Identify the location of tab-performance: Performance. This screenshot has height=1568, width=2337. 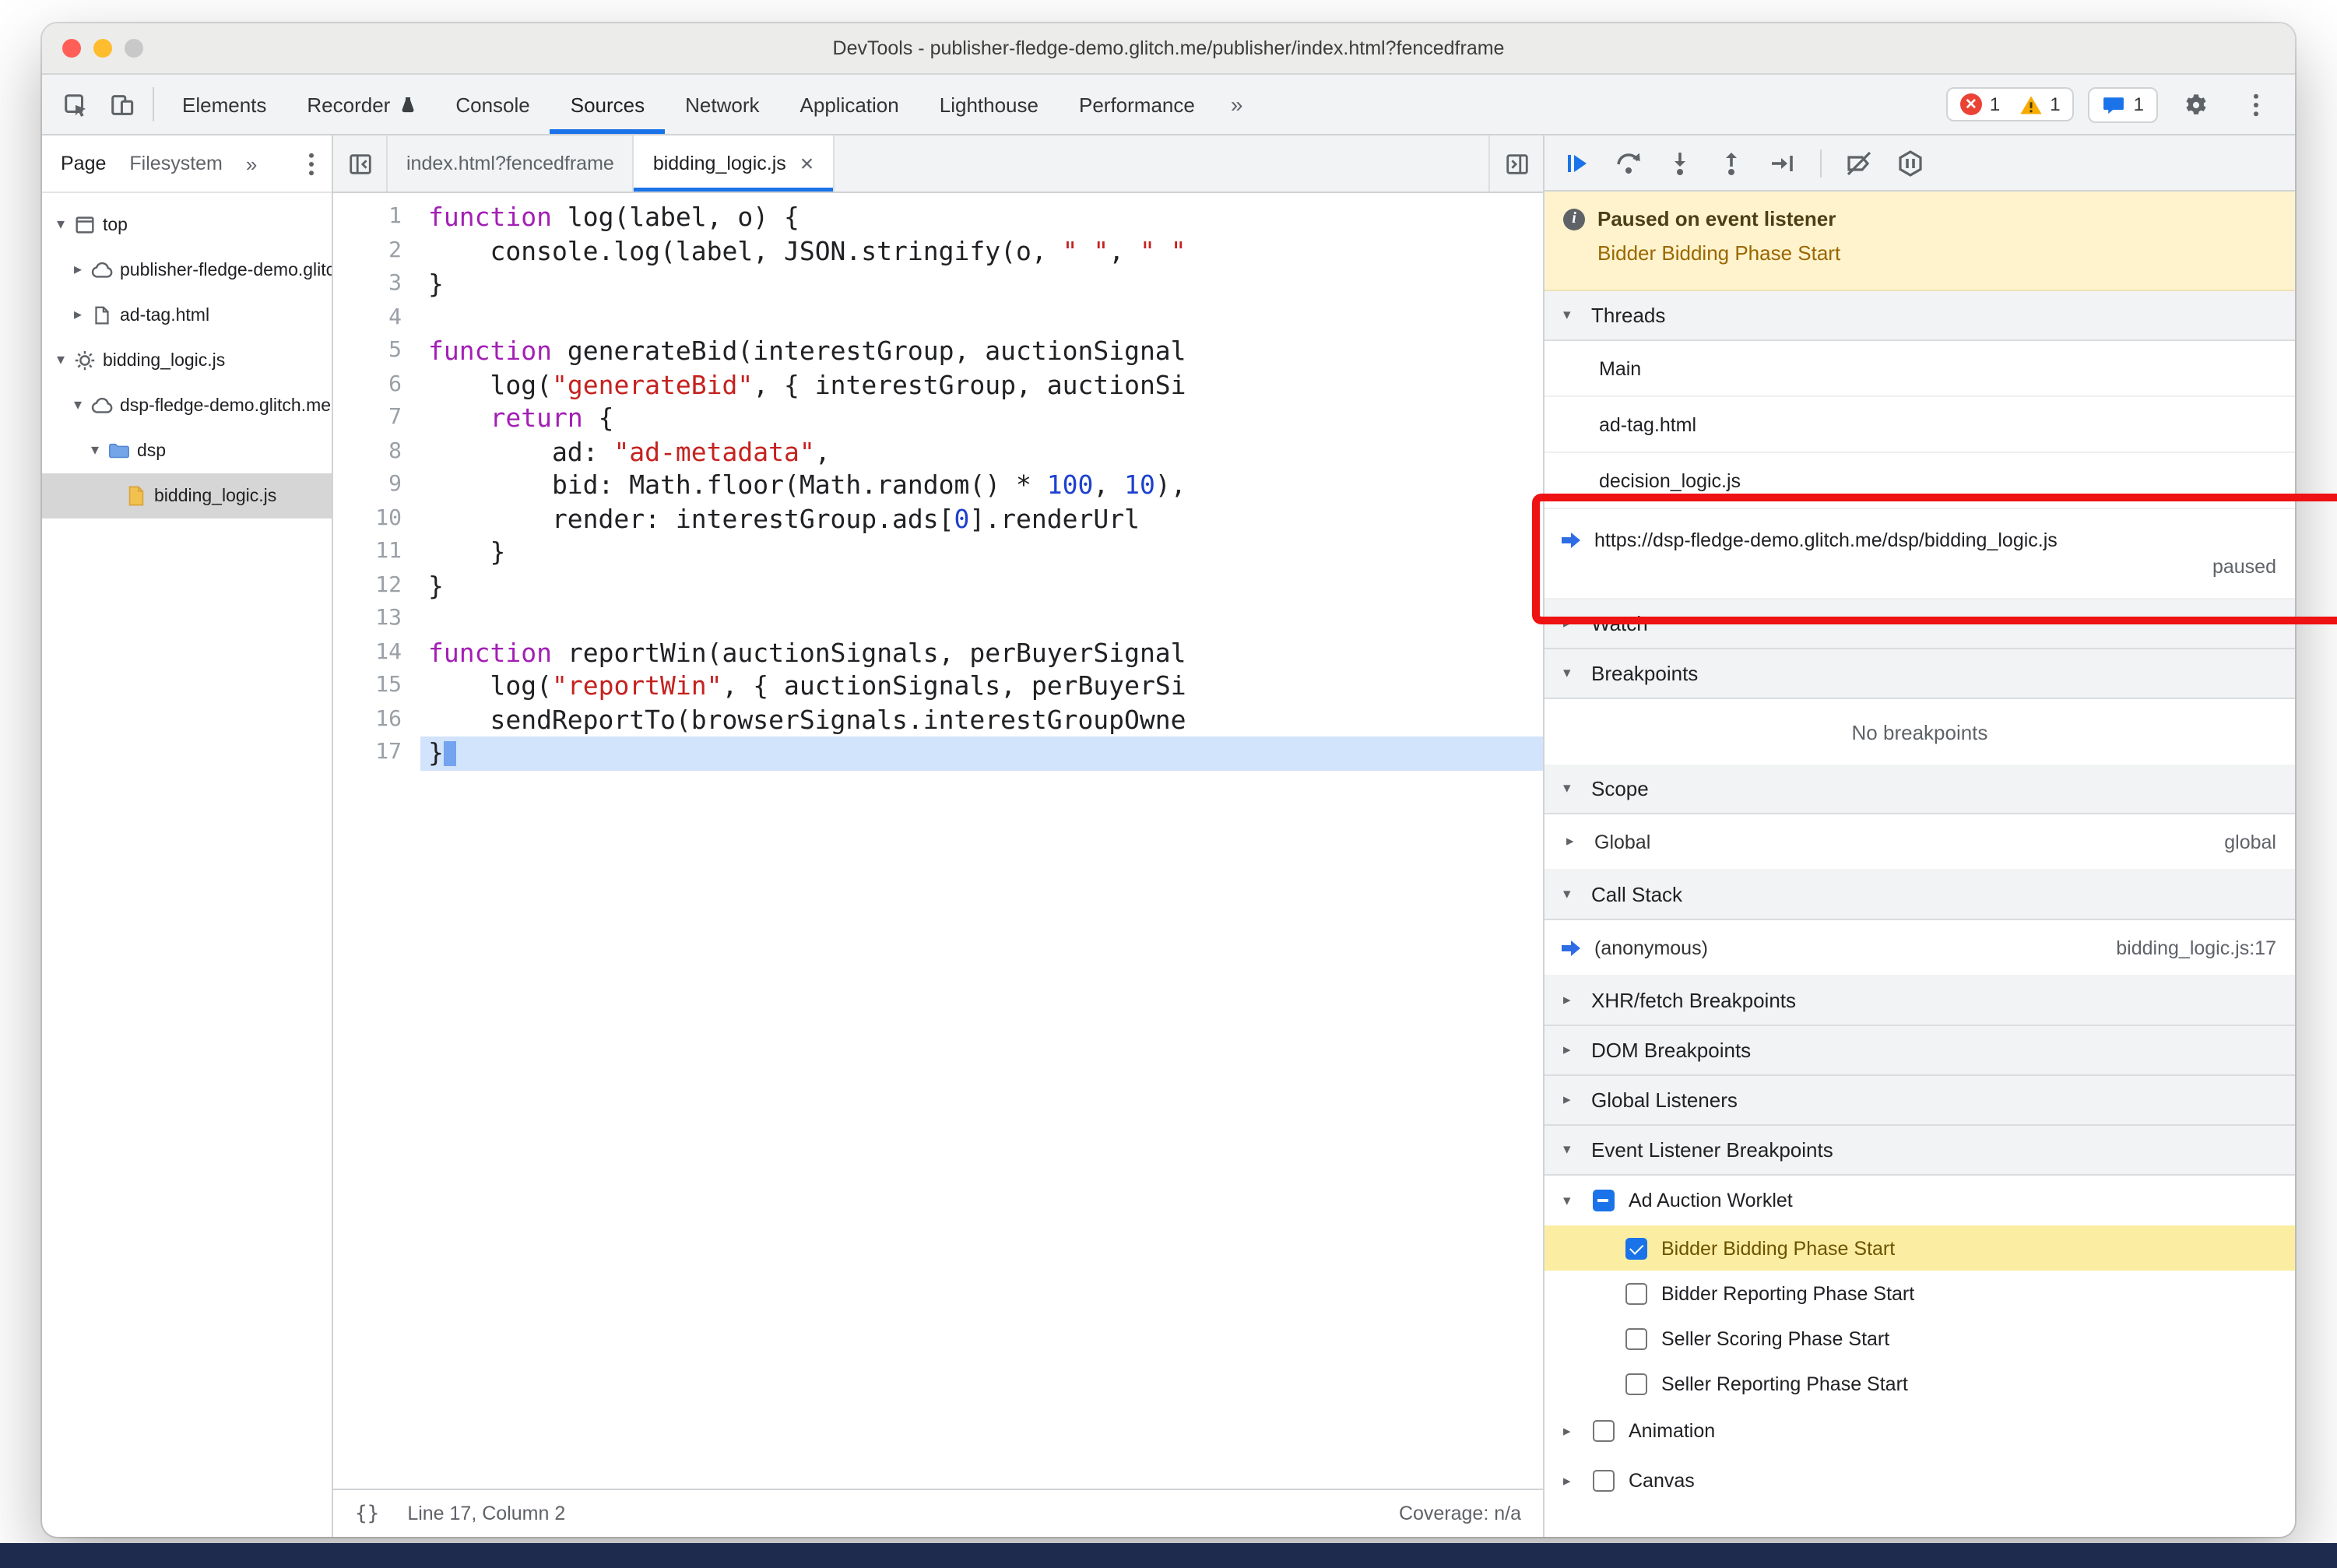
(1137, 104).